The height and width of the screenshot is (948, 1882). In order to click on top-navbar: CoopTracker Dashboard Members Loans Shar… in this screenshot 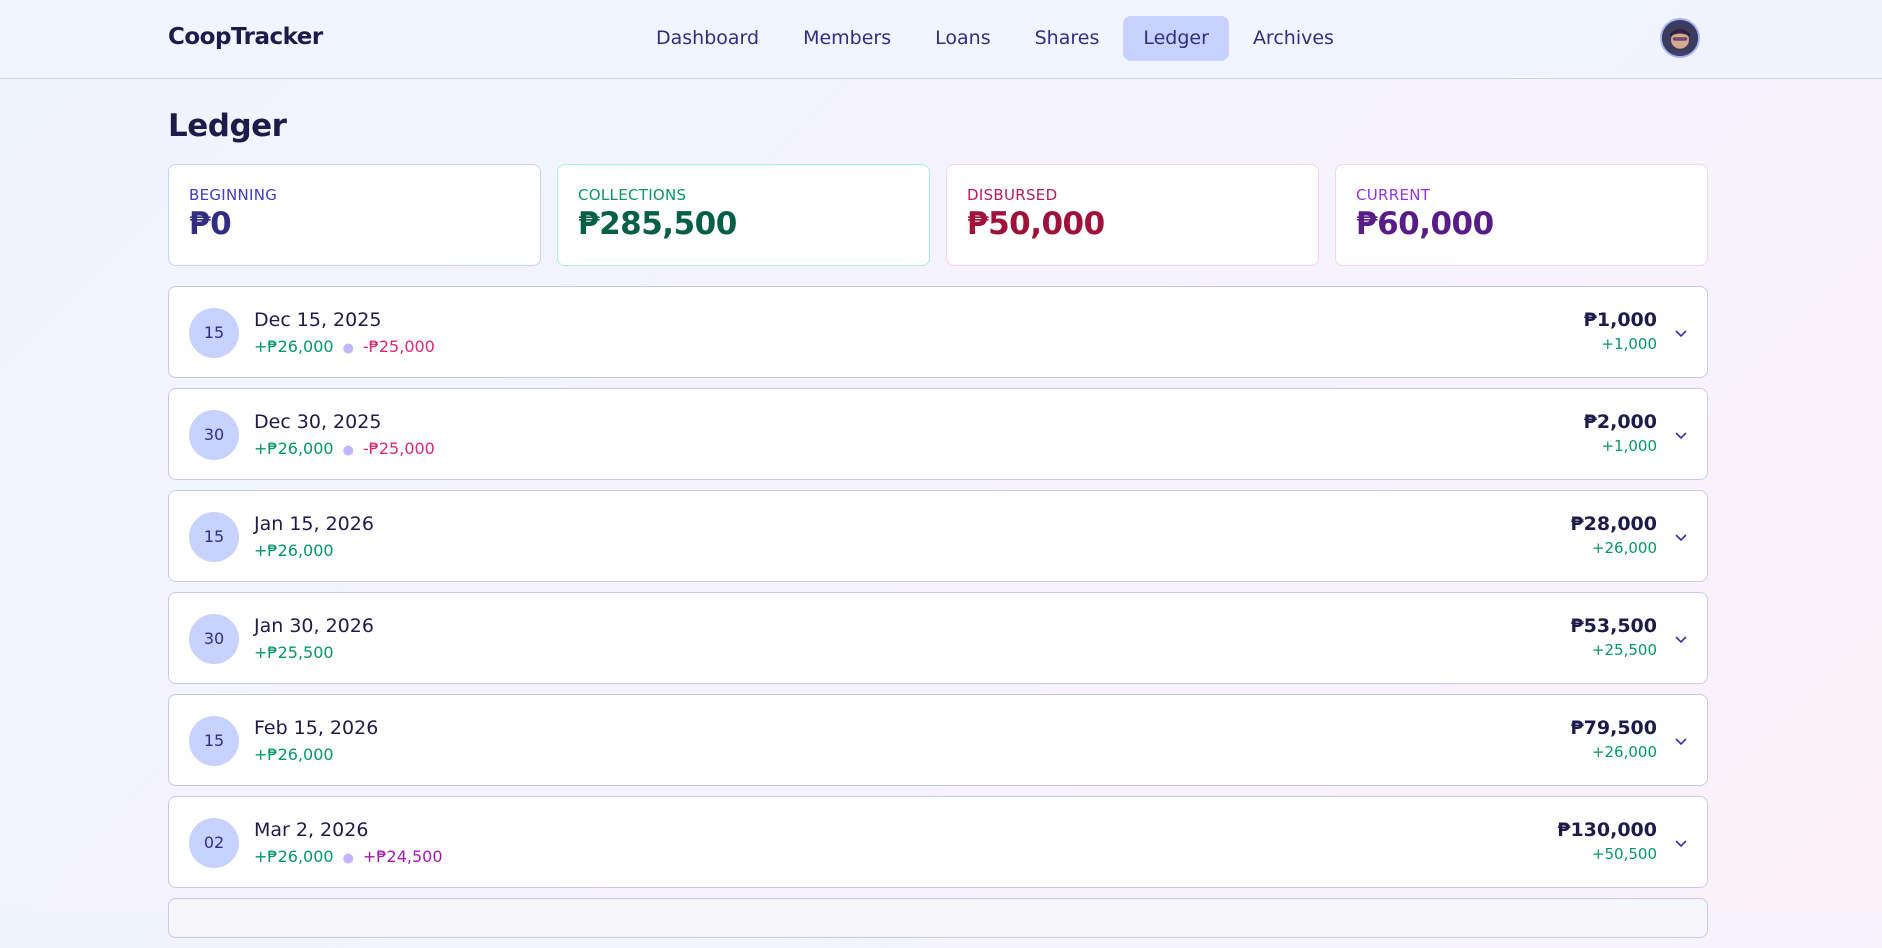, I will do `click(941, 39)`.